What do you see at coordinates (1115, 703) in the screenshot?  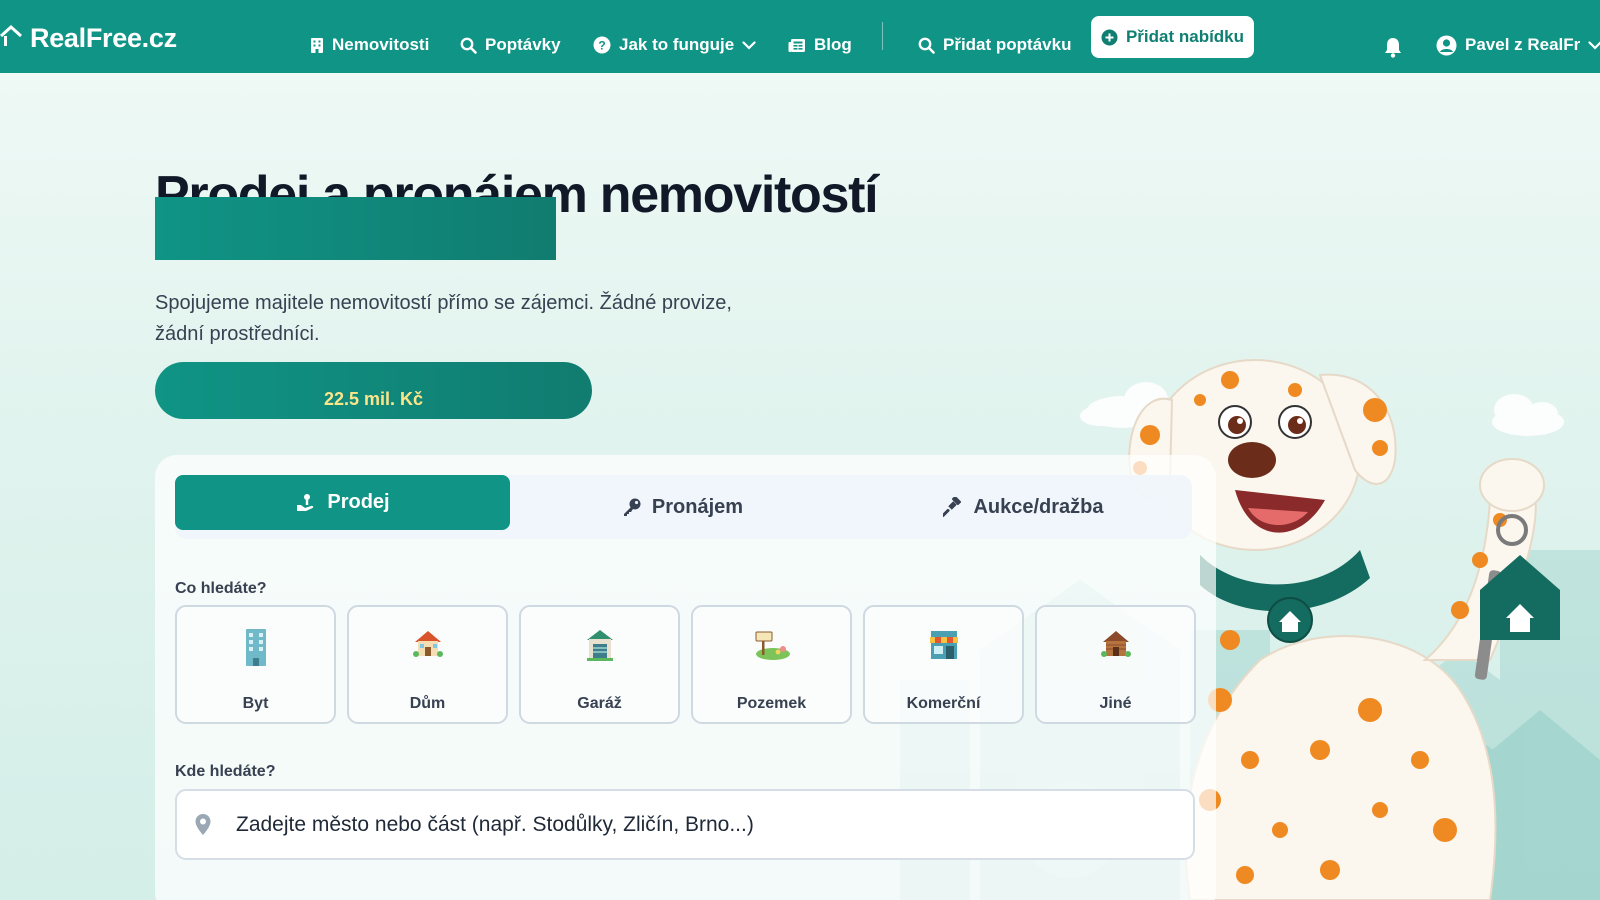 I see `type-label-text: Jiné` at bounding box center [1115, 703].